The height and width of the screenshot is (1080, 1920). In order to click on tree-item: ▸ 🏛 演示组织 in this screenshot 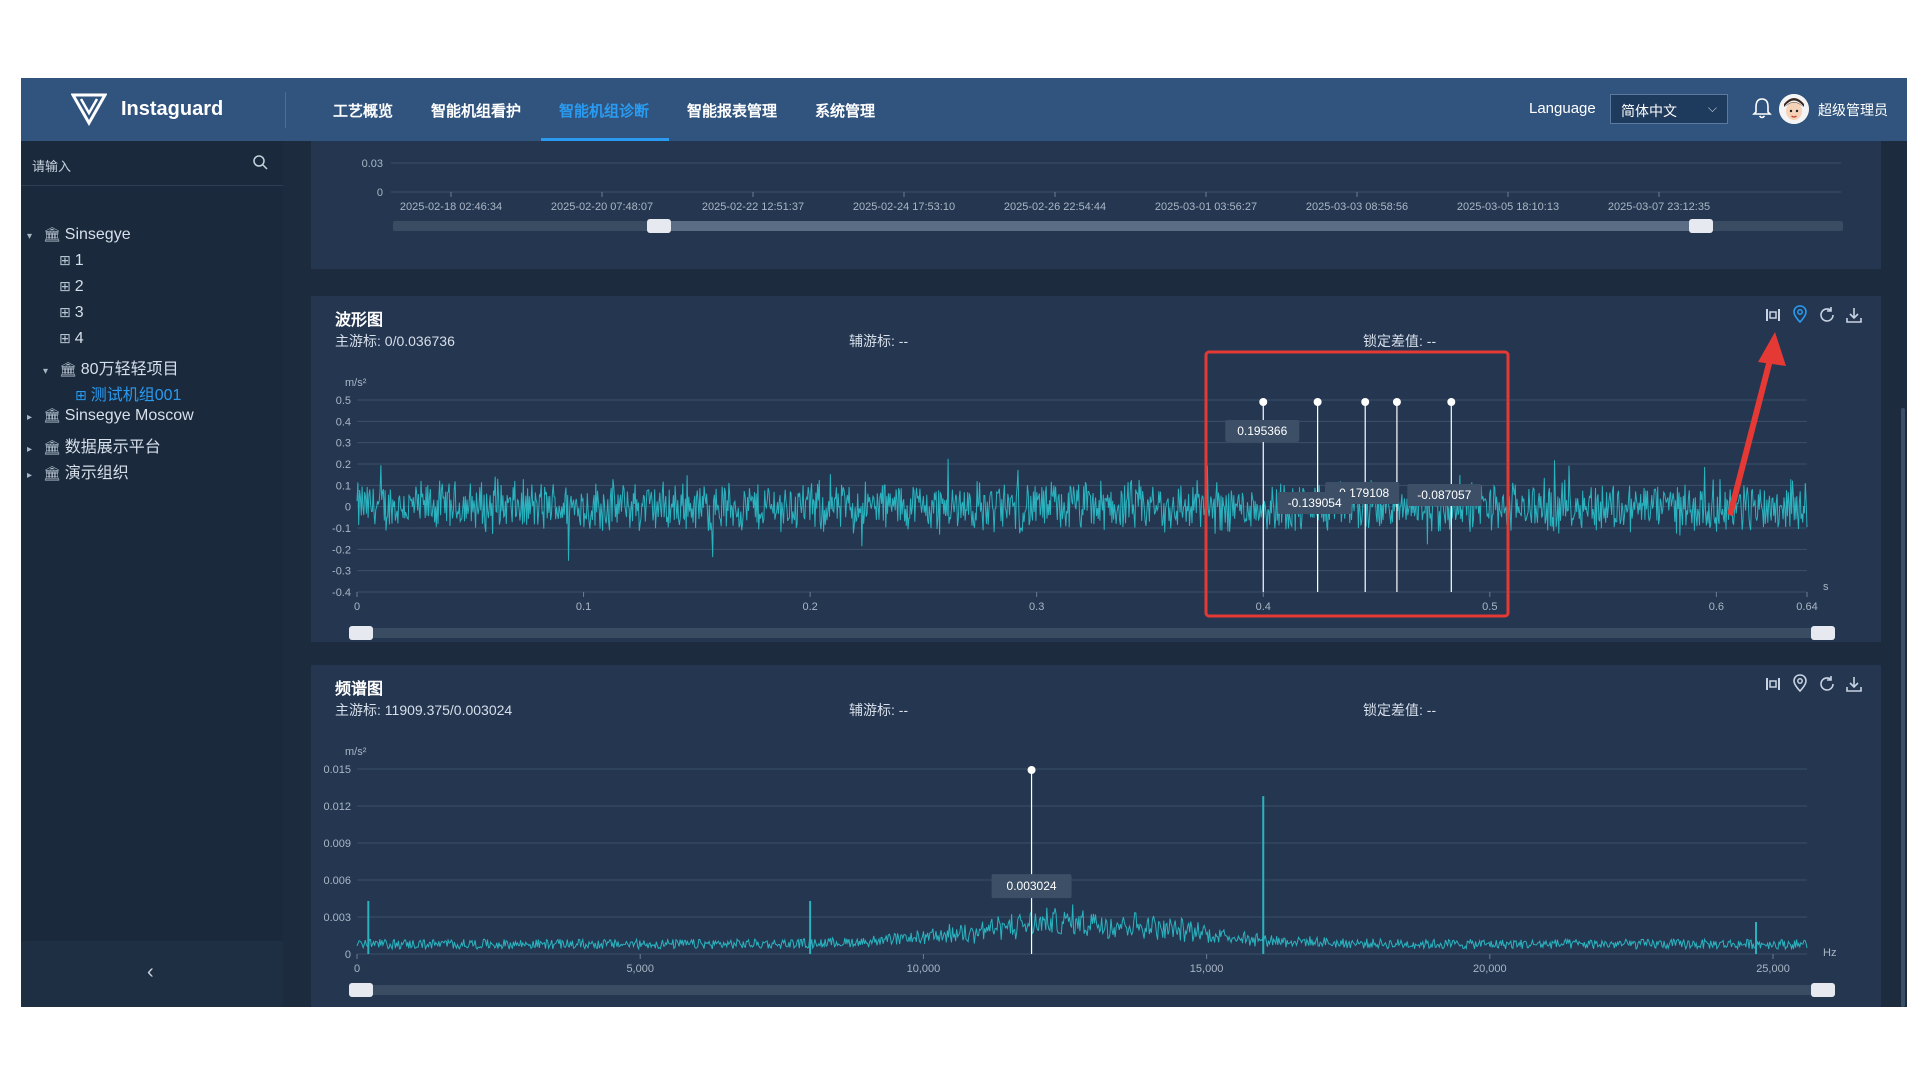, I will do `click(78, 471)`.